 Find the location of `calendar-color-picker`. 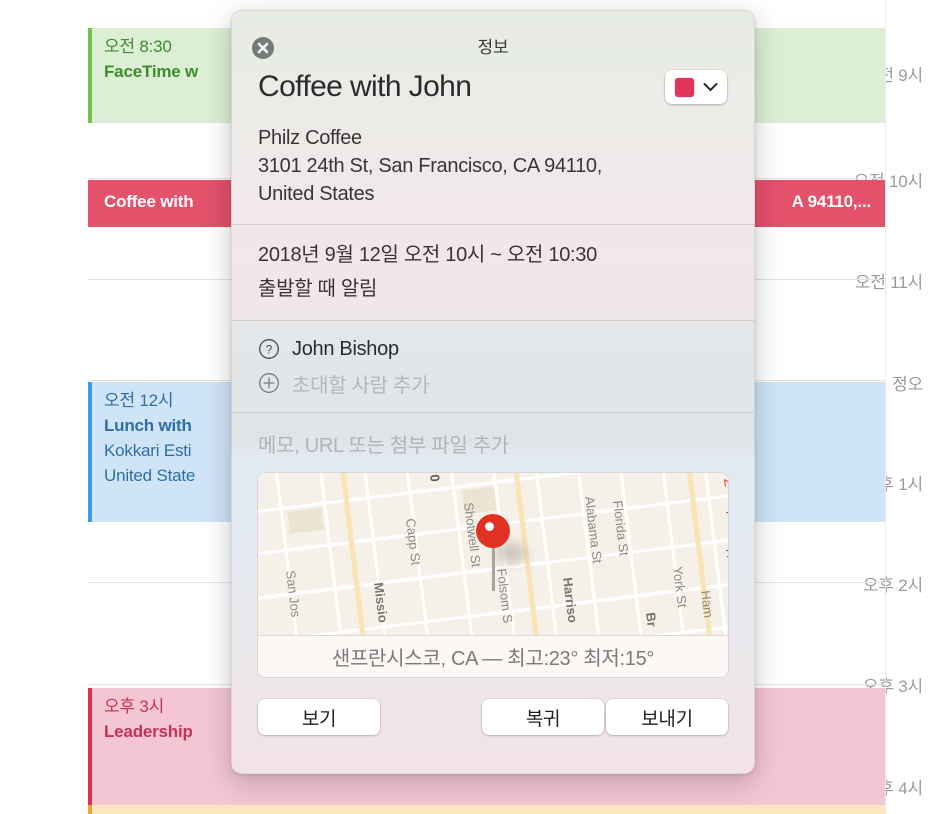

calendar-color-picker is located at coordinates (696, 87).